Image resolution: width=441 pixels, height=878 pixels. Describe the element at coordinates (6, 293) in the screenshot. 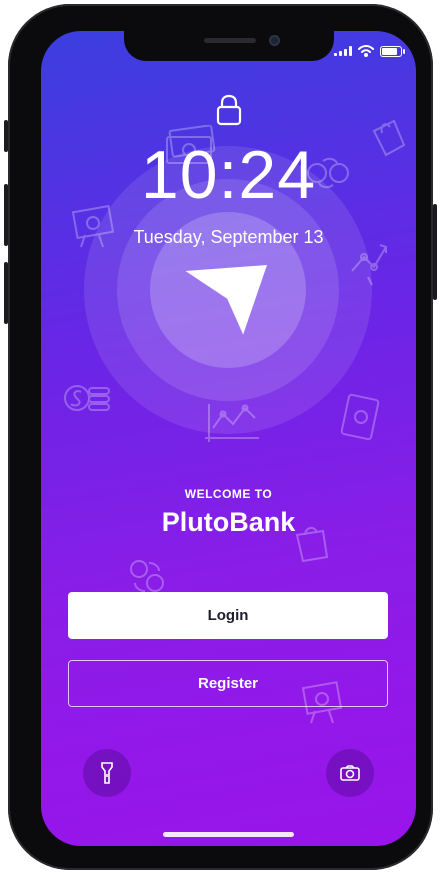

I see `volume-down-button` at that location.